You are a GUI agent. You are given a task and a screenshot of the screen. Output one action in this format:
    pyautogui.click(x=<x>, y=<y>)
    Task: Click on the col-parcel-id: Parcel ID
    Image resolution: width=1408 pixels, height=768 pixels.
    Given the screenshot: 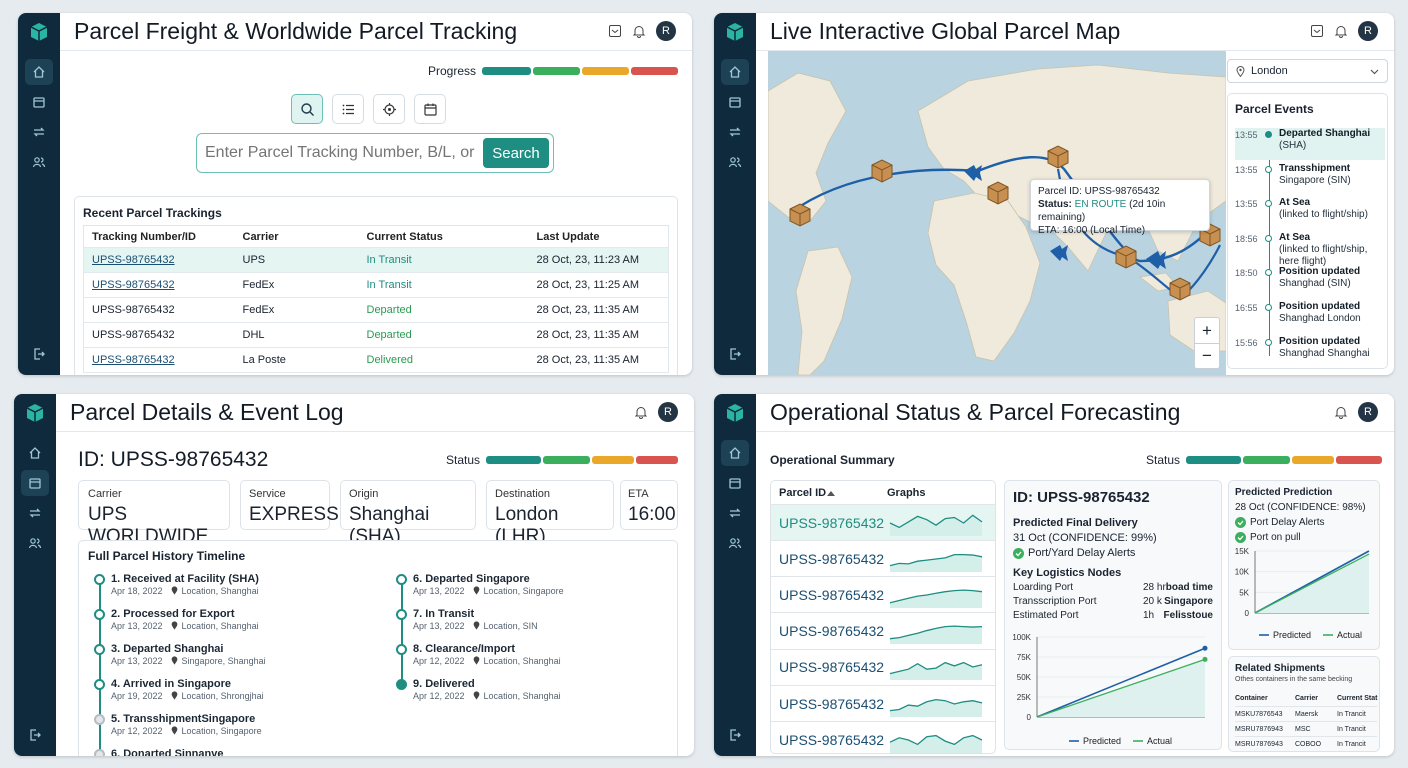 What is the action you would take?
    pyautogui.click(x=802, y=493)
    